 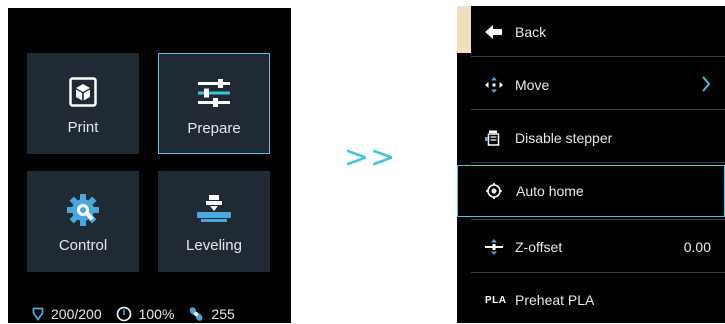 I want to click on menu-item-z-offset: Z-offset 0.00, so click(x=591, y=247).